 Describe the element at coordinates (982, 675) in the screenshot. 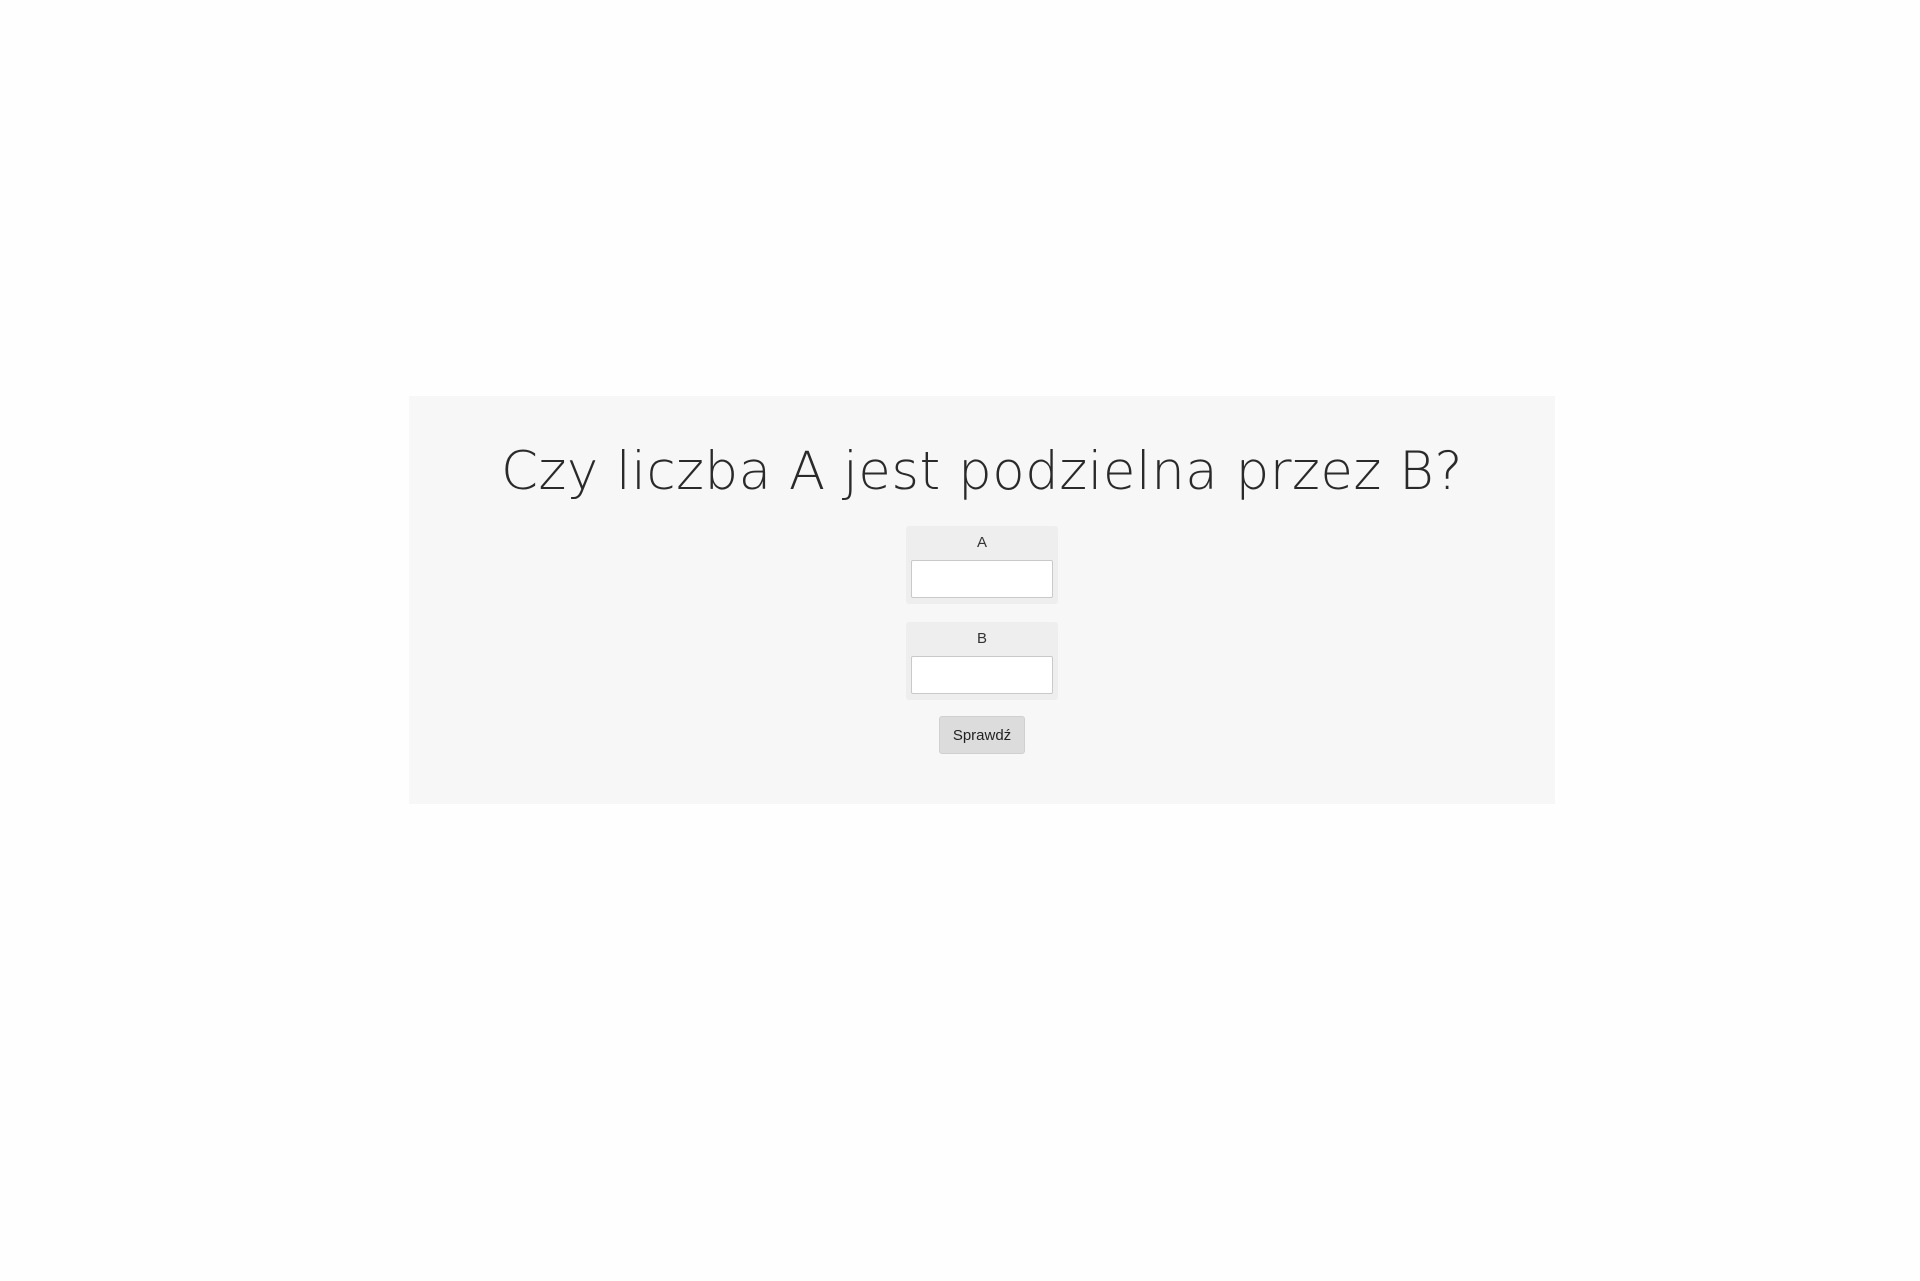

I see `number-b-input` at that location.